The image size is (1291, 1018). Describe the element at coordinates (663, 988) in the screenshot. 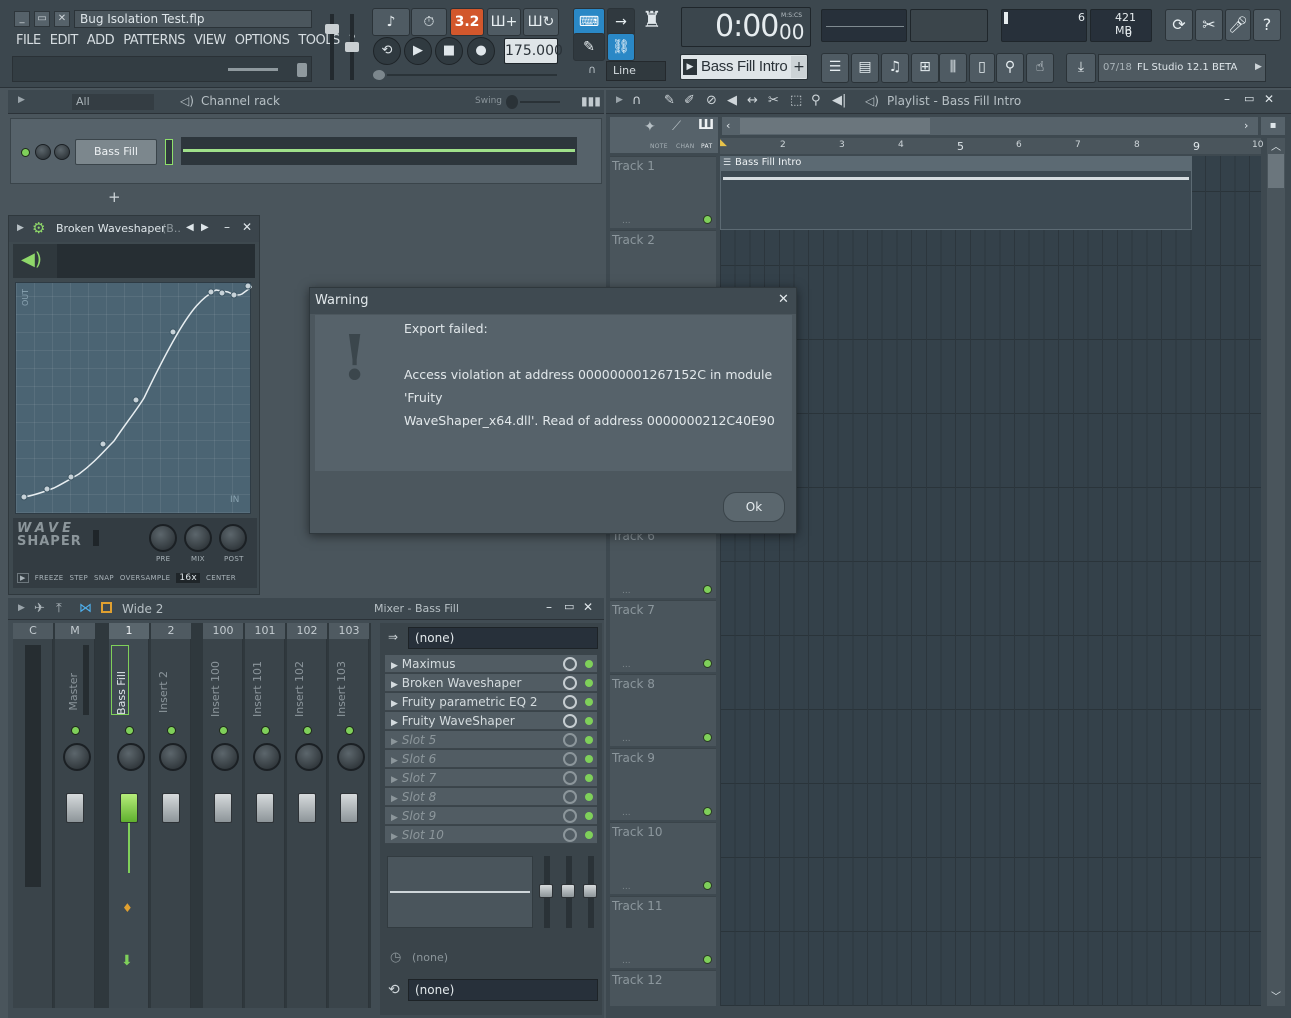

I see `track-12: Track 12` at that location.